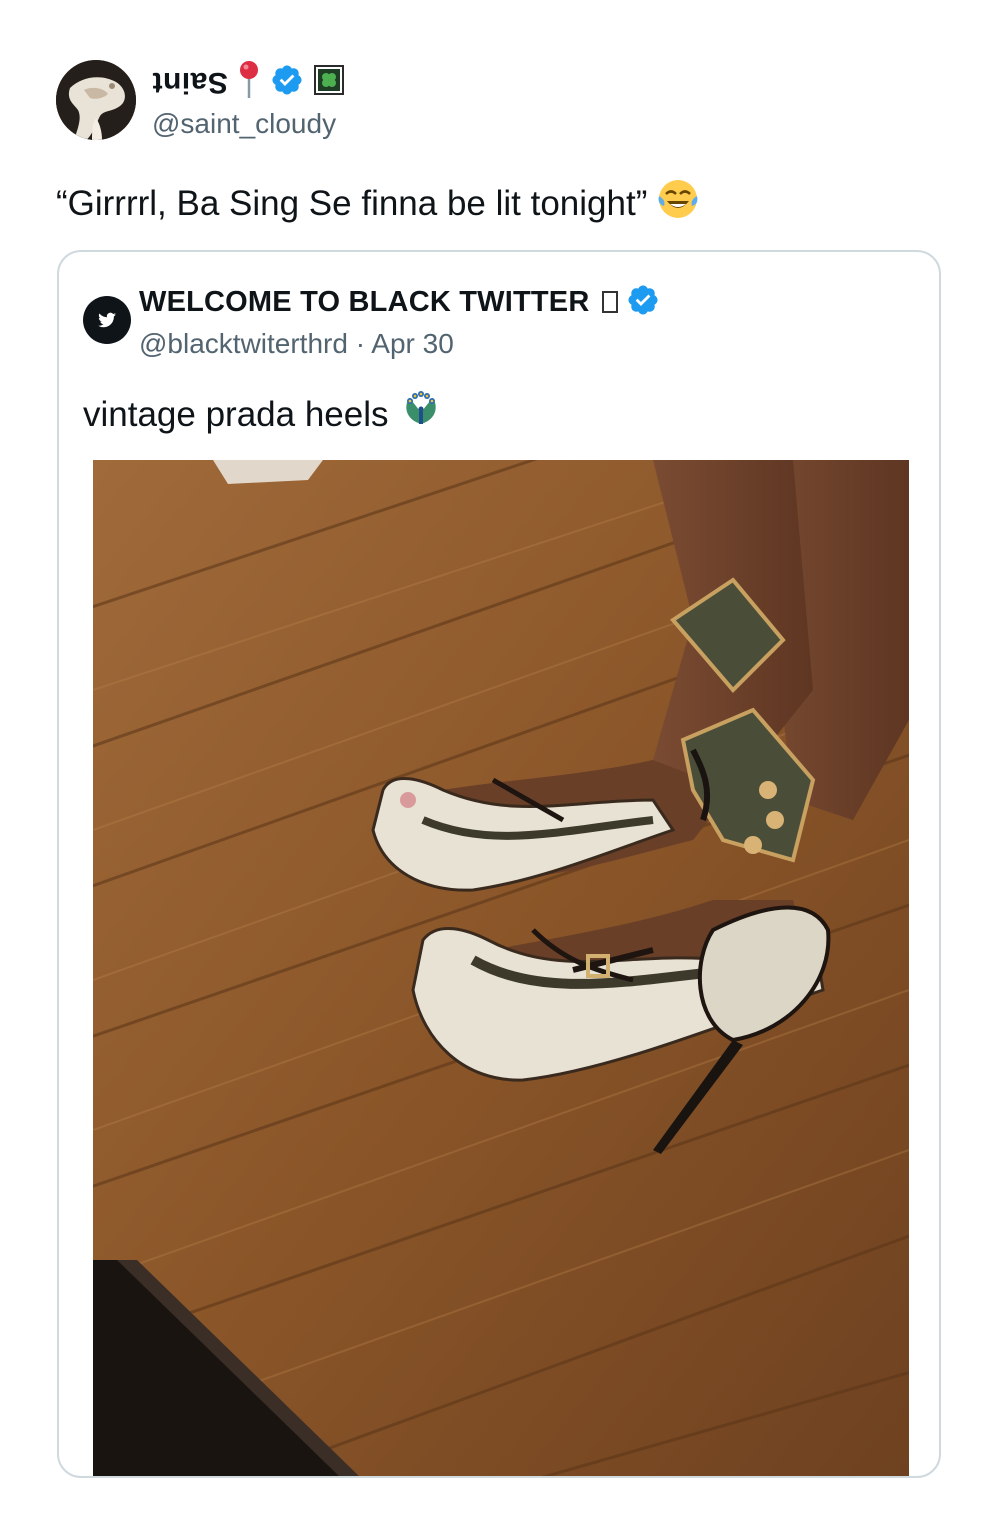 The width and height of the screenshot is (1000, 1538). Describe the element at coordinates (243, 343) in the screenshot. I see `quoted-handle: @blacktwiterthrd` at that location.